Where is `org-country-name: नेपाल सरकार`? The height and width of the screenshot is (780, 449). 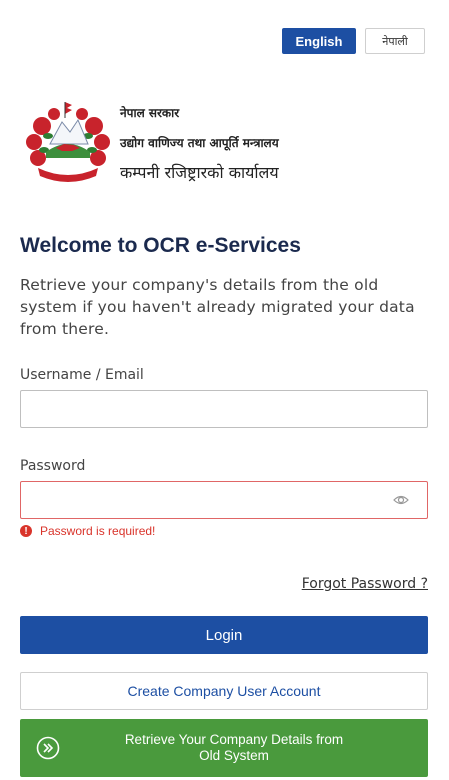 org-country-name: नेपाल सरकार is located at coordinates (150, 113).